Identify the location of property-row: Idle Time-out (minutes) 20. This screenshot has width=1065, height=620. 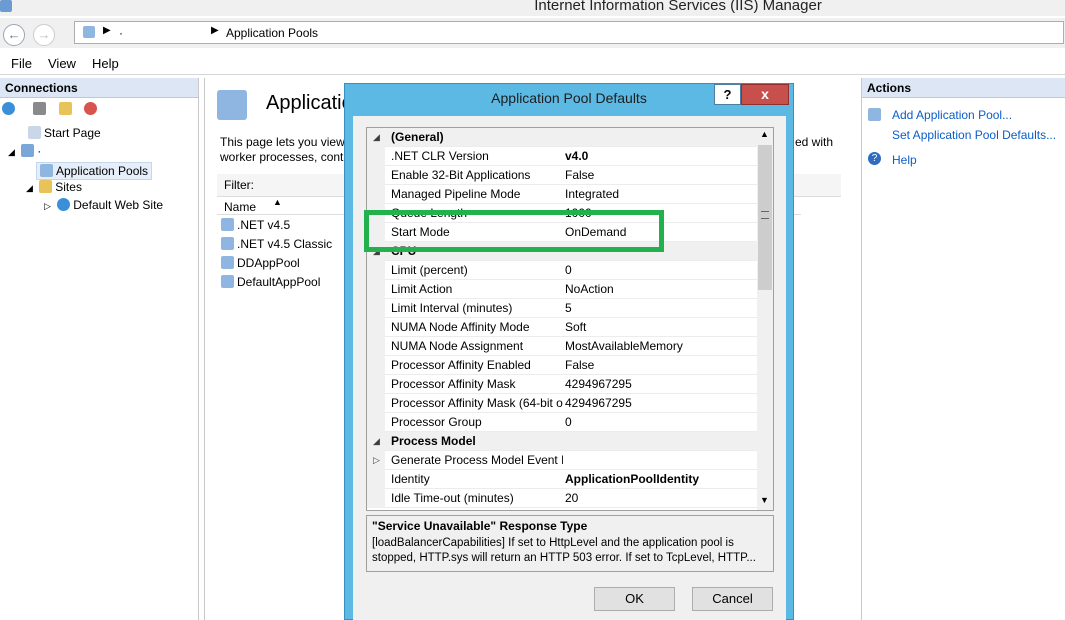
(562, 498).